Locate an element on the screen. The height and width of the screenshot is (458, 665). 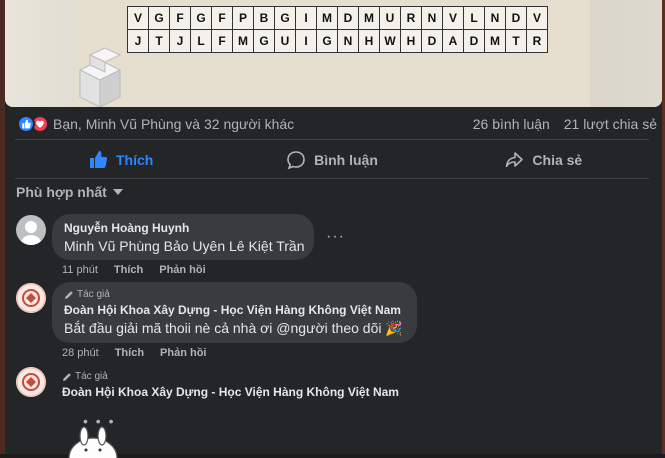
puzzle-cell: A is located at coordinates (453, 41).